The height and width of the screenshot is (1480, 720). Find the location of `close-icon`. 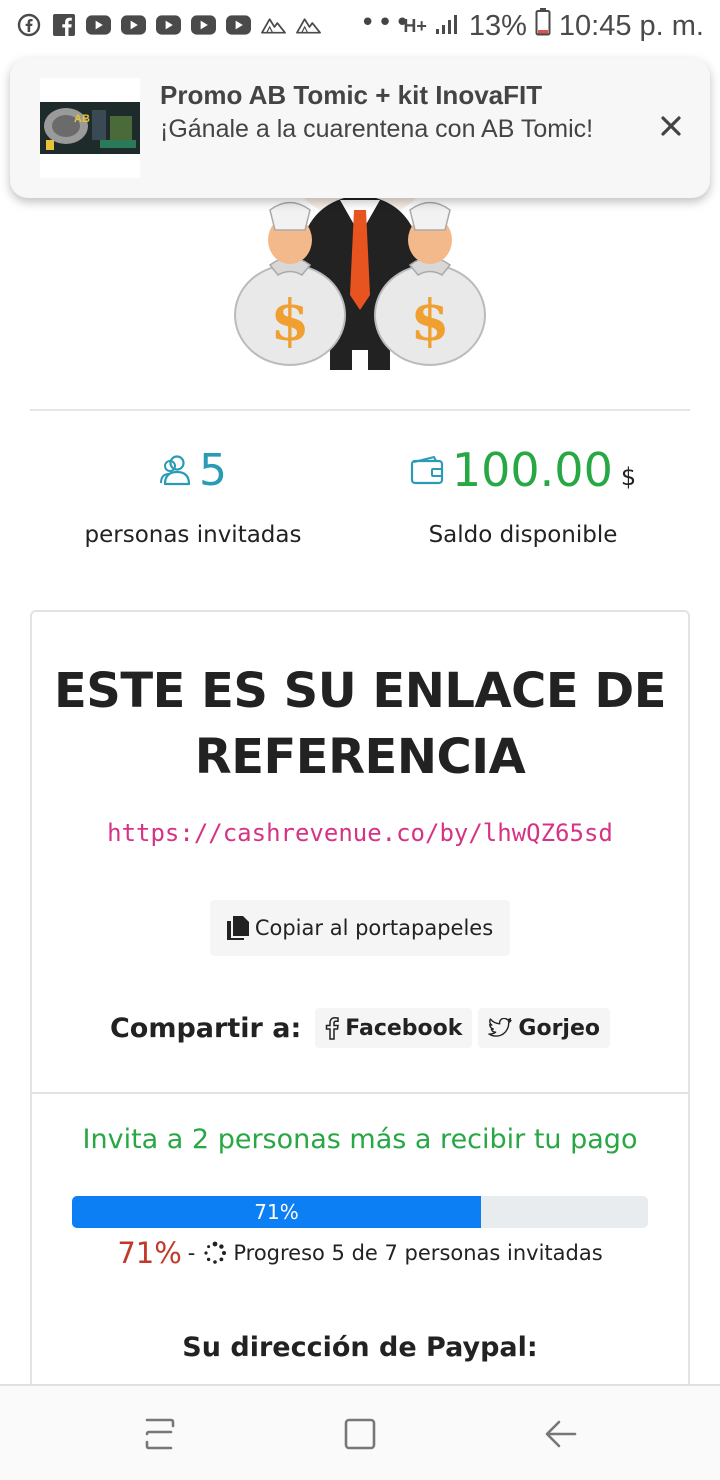

close-icon is located at coordinates (671, 127).